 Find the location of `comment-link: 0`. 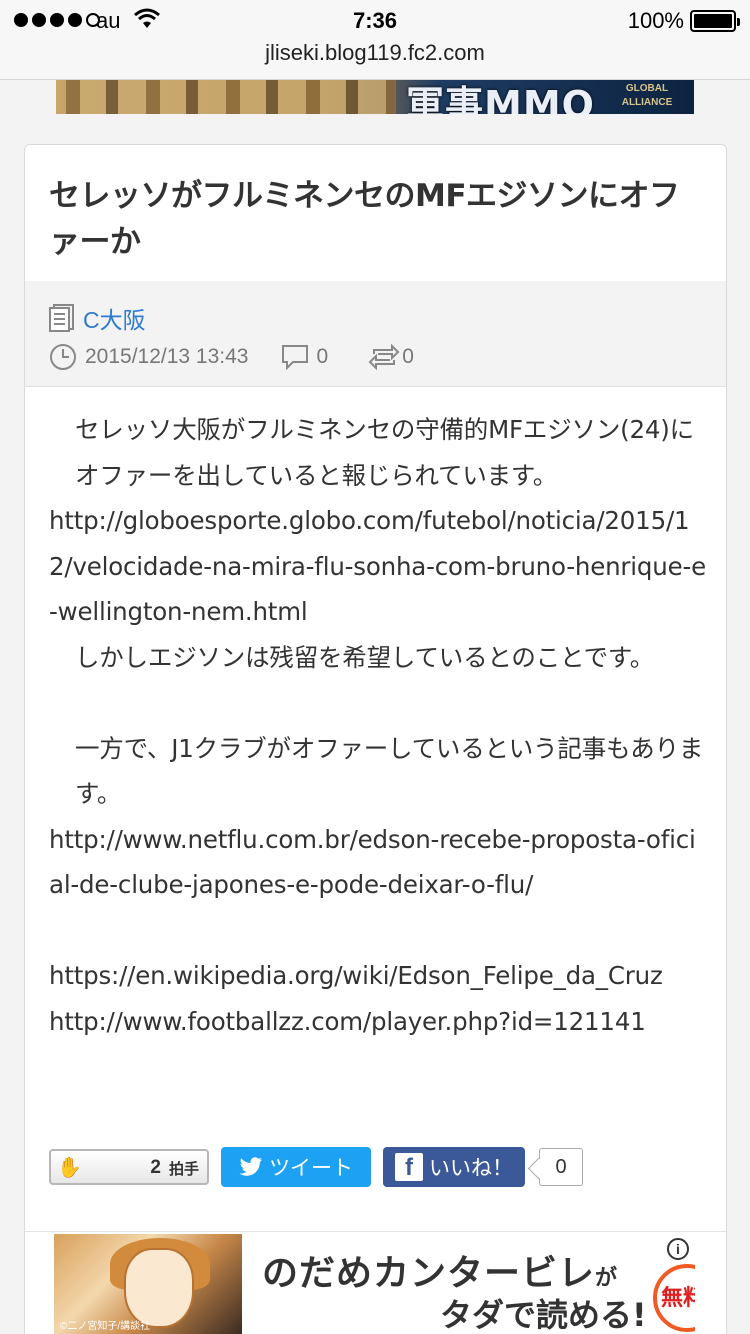

comment-link: 0 is located at coordinates (305, 357).